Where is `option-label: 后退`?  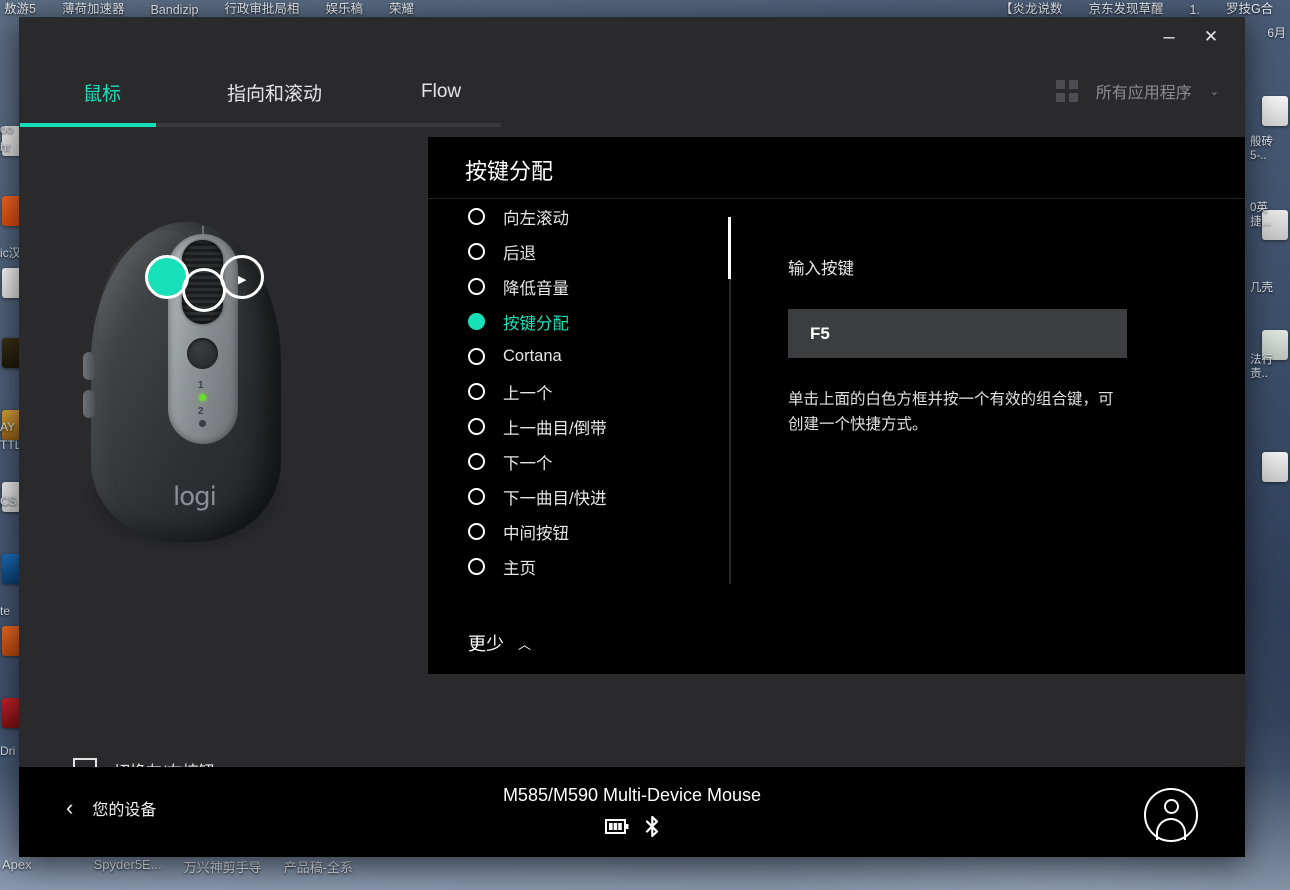 option-label: 后退 is located at coordinates (519, 253).